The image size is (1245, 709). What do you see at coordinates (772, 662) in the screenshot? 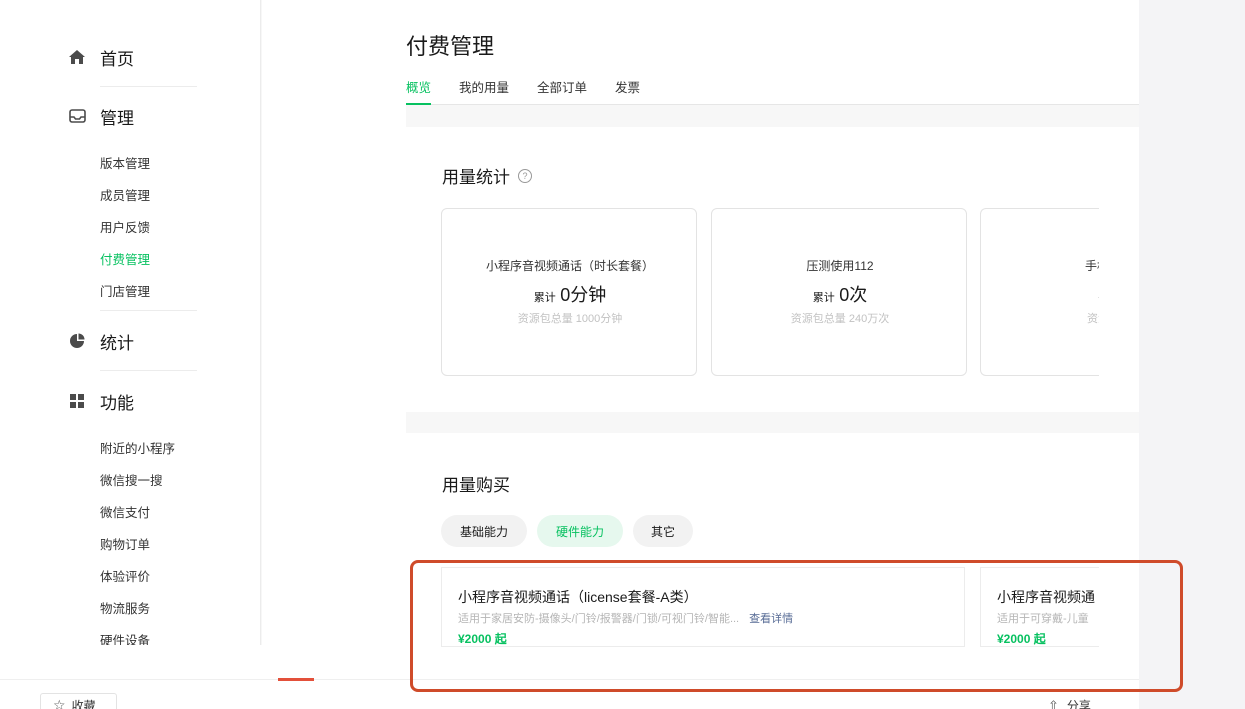
I see `purchase-panel-lower` at bounding box center [772, 662].